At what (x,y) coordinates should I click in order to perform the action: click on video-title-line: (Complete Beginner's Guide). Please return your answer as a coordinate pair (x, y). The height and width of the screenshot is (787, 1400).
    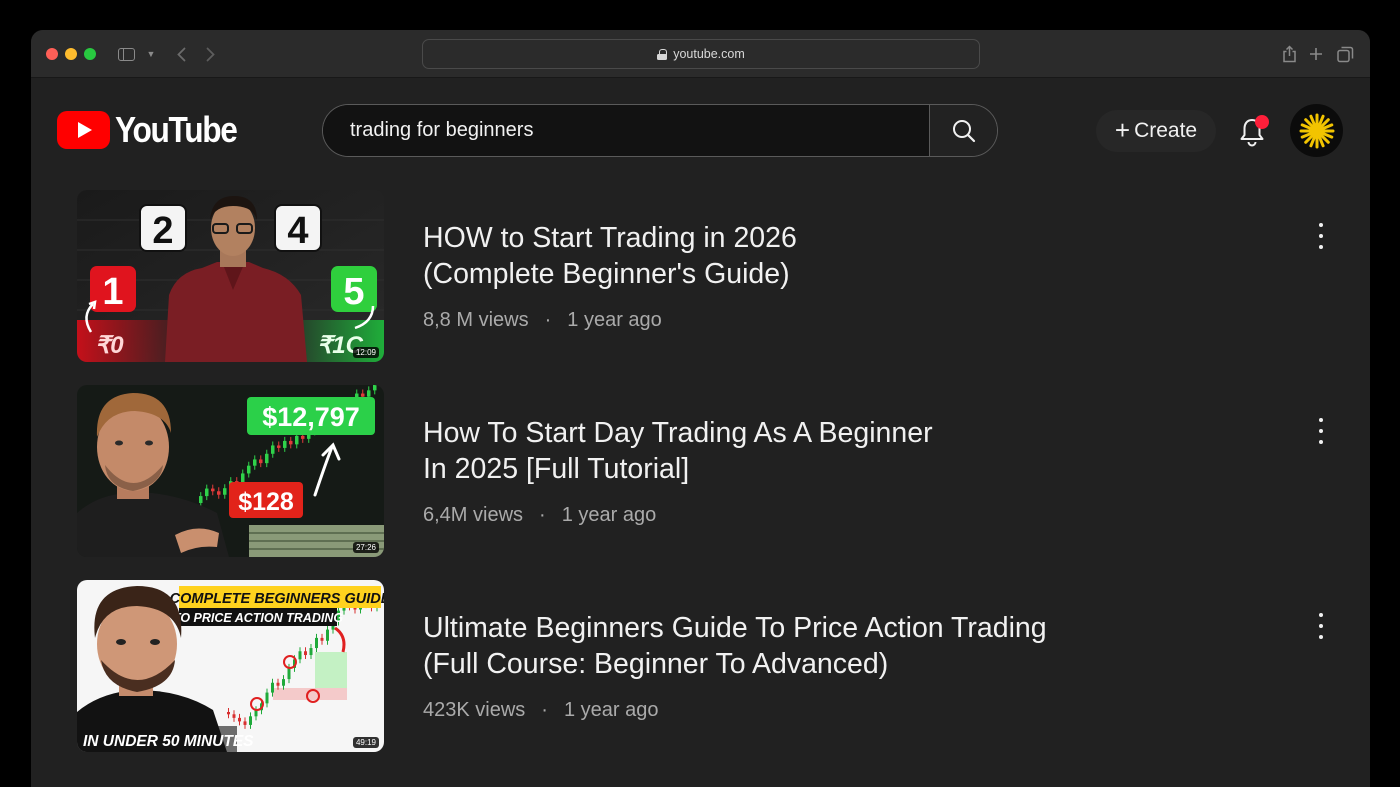
    Looking at the image, I should click on (606, 274).